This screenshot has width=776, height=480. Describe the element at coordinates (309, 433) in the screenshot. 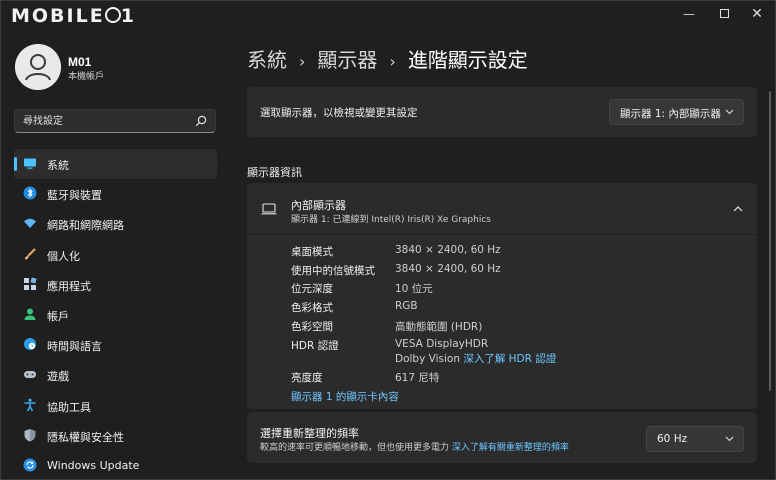

I see `refresh-rate-title: 選擇重新整理的頻率` at that location.